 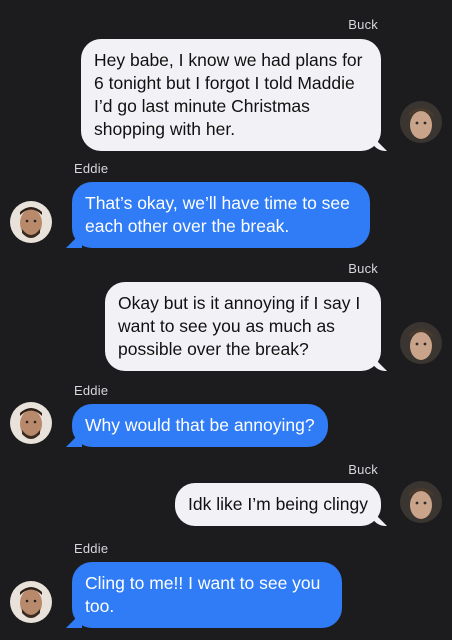 What do you see at coordinates (200, 425) in the screenshot?
I see `message-bubble-outgoing: Why would that be annoying?` at bounding box center [200, 425].